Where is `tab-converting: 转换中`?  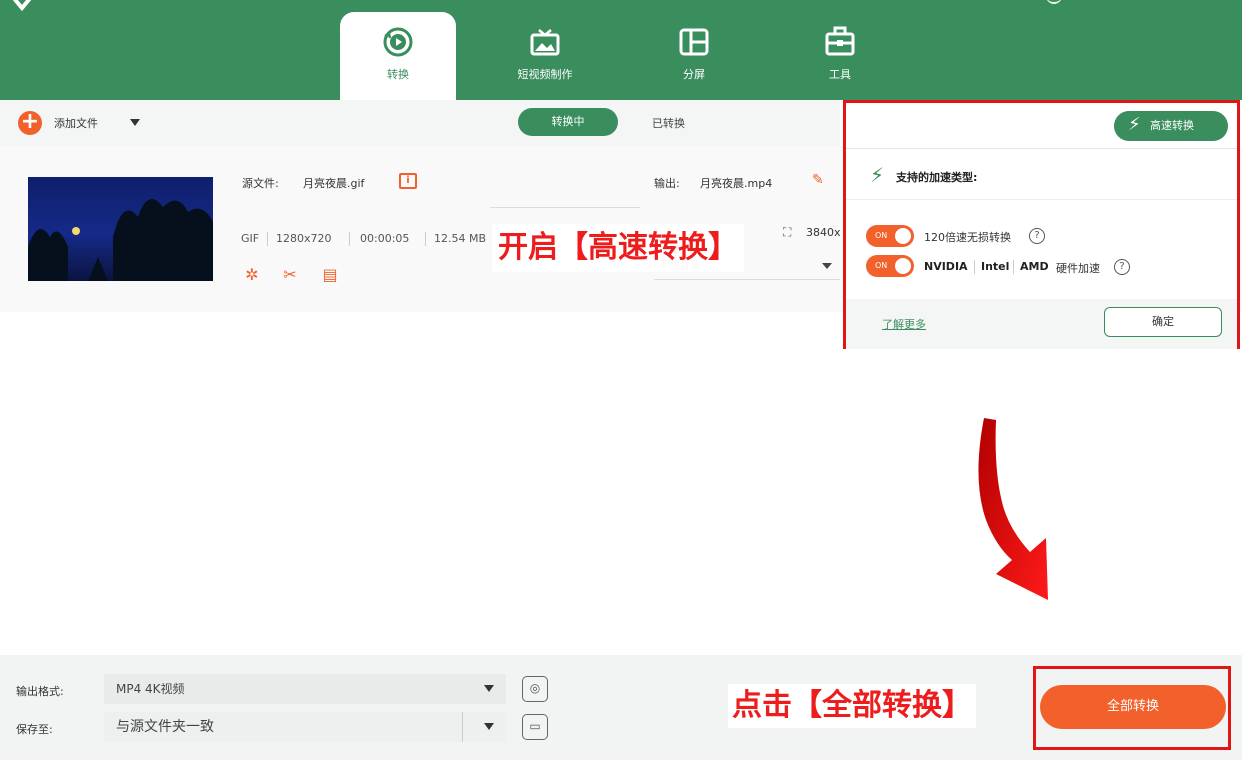
tab-converting: 转换中 is located at coordinates (568, 122).